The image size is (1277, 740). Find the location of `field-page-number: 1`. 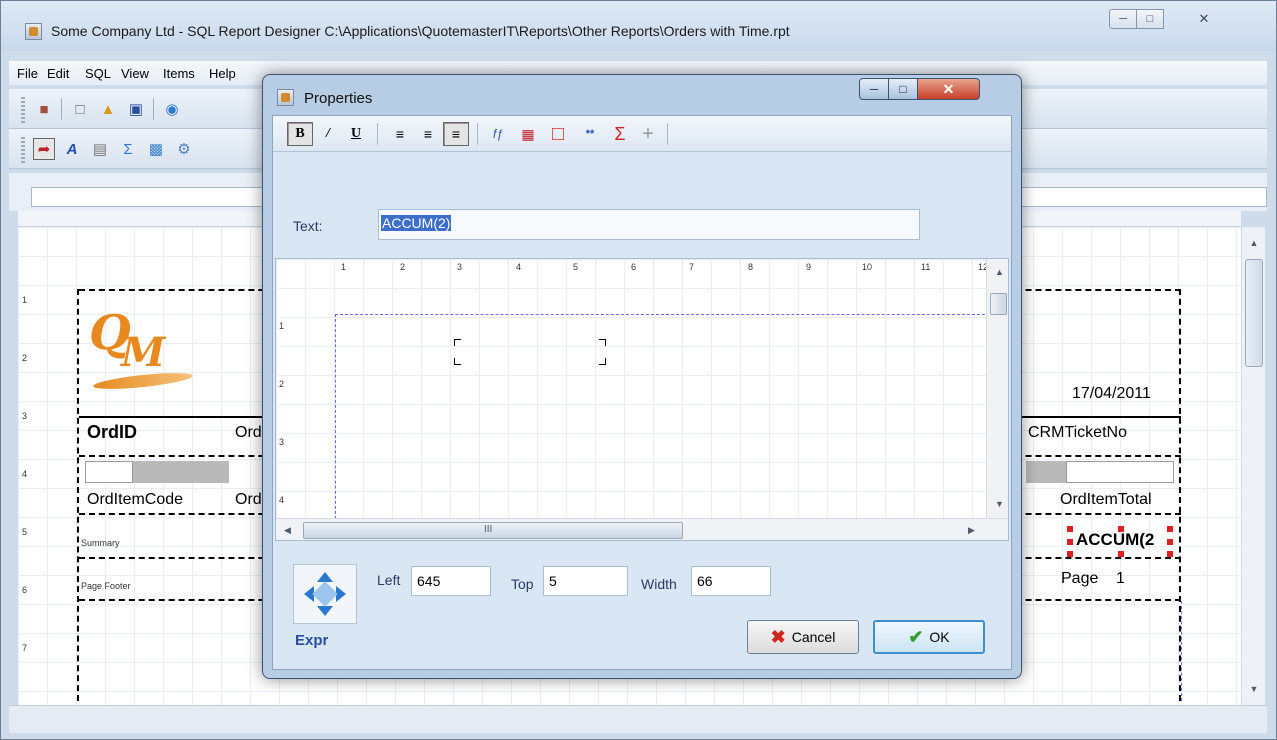

field-page-number: 1 is located at coordinates (1120, 579).